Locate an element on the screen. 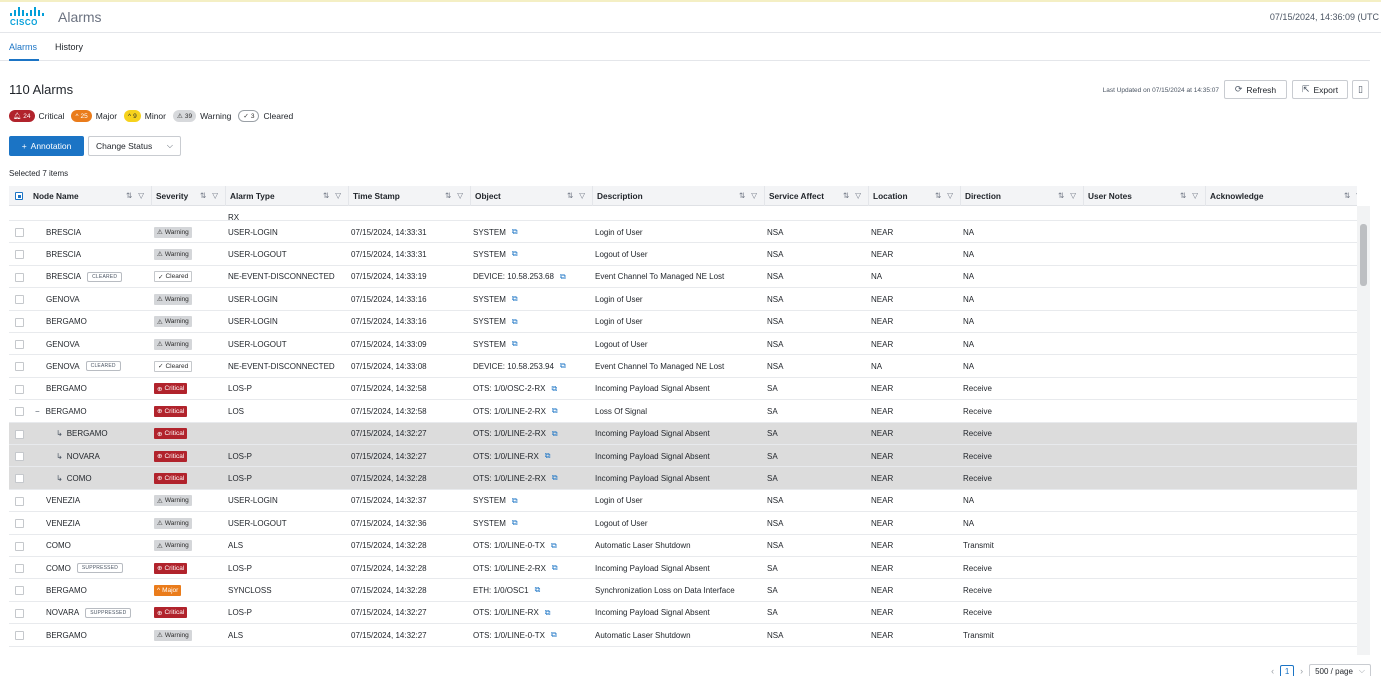 The image size is (1381, 676). minor-count-badge: ^ 9 is located at coordinates (132, 116).